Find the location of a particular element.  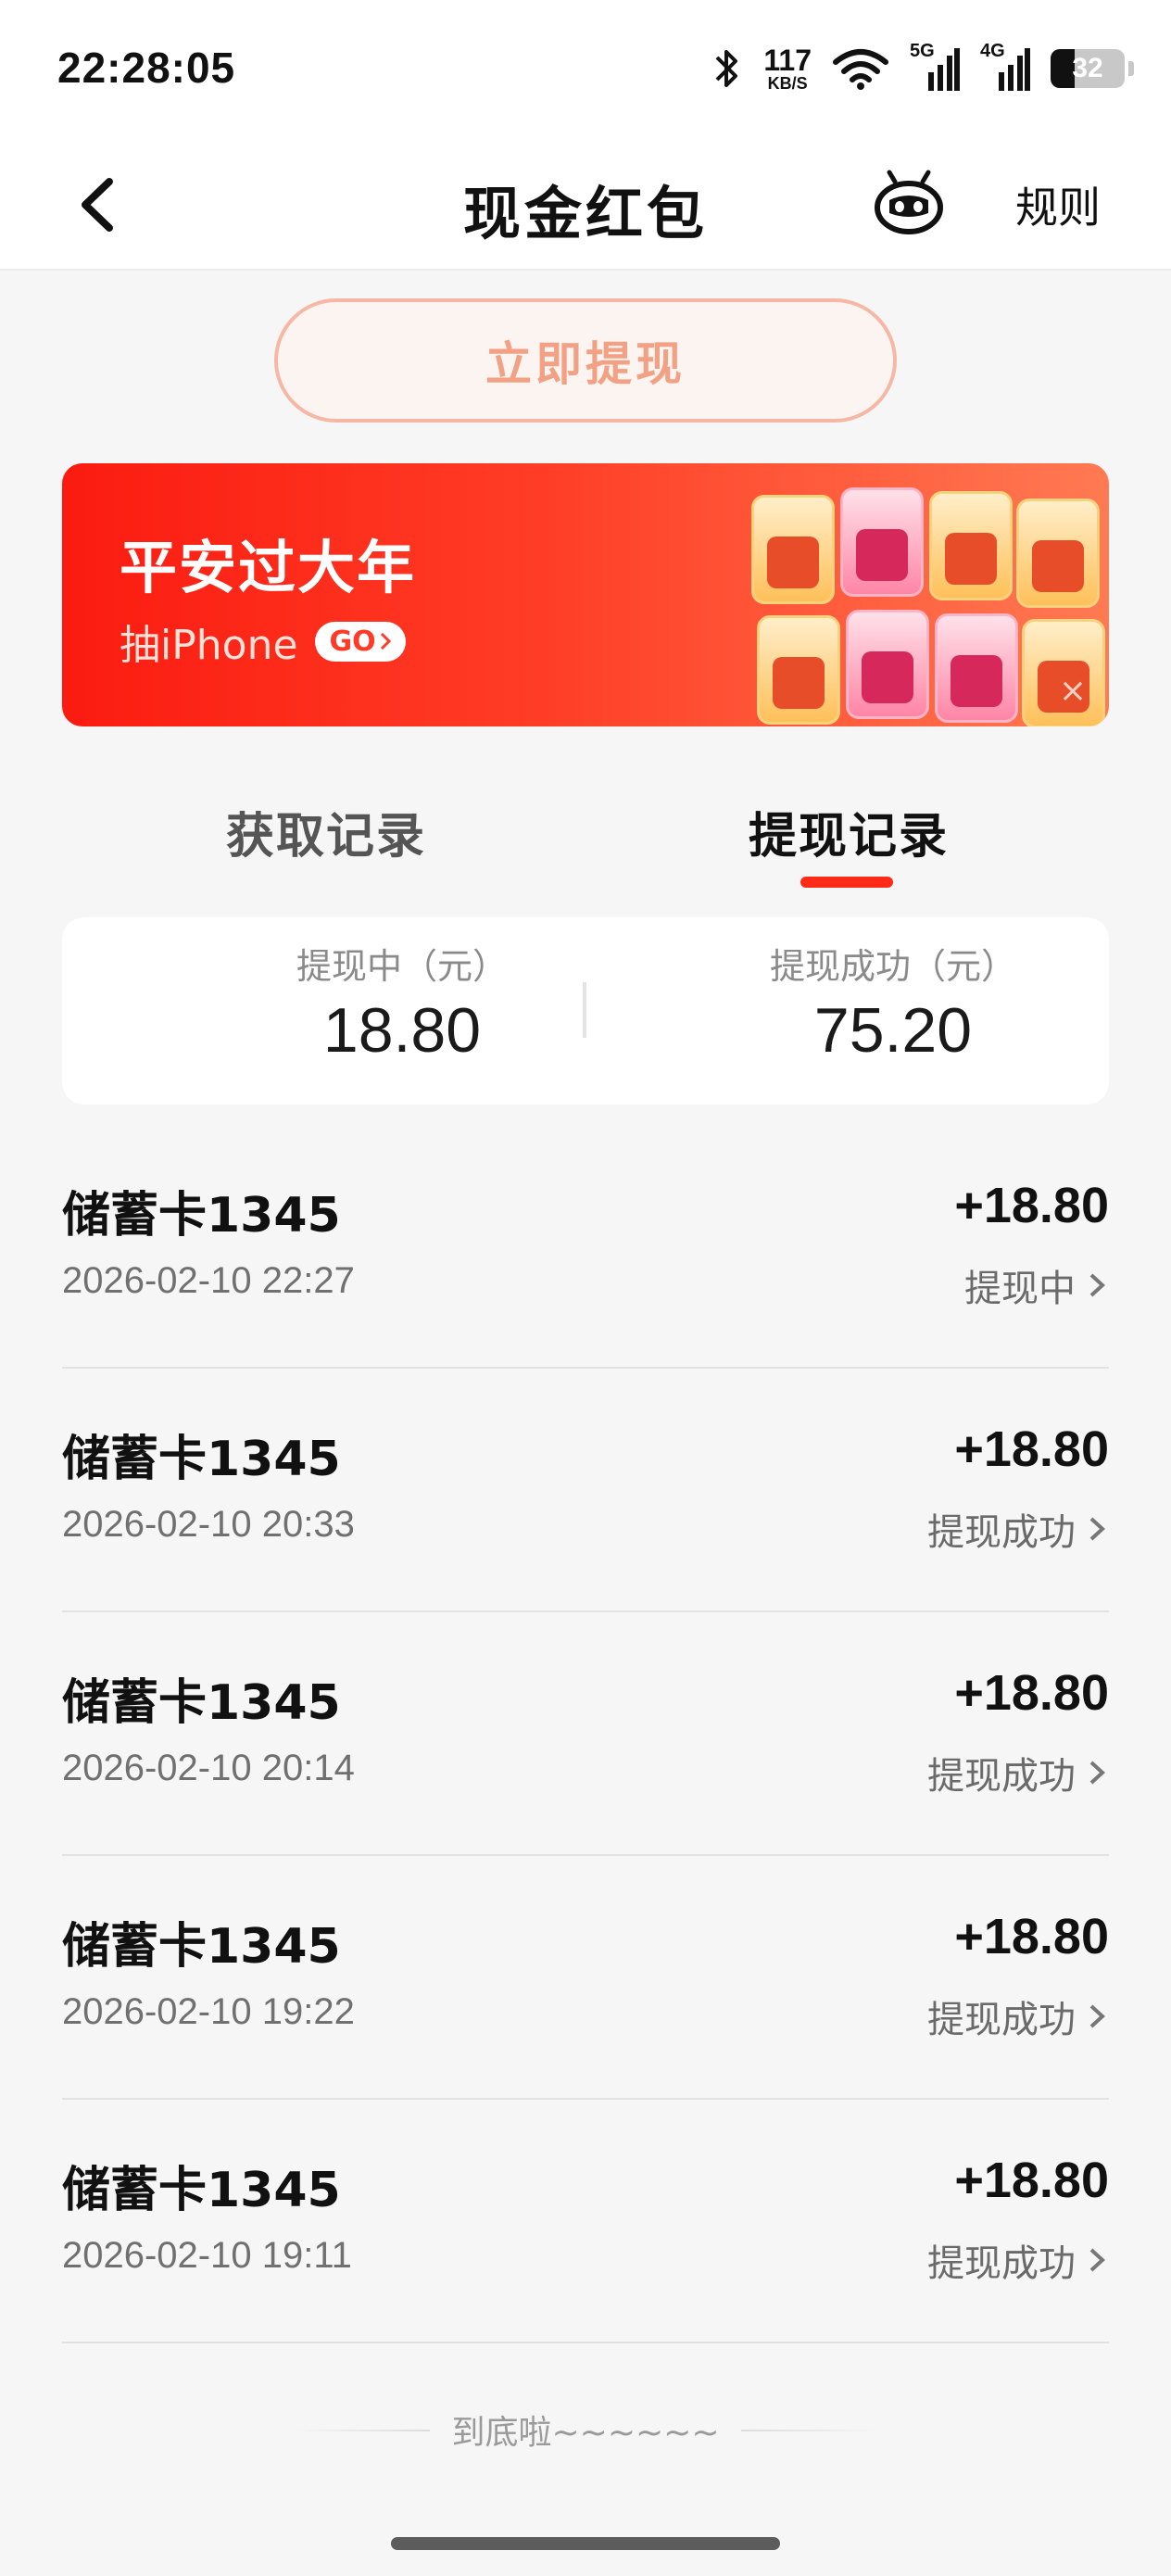

record-date: 2026-02-10 19:22 is located at coordinates (209, 2011).